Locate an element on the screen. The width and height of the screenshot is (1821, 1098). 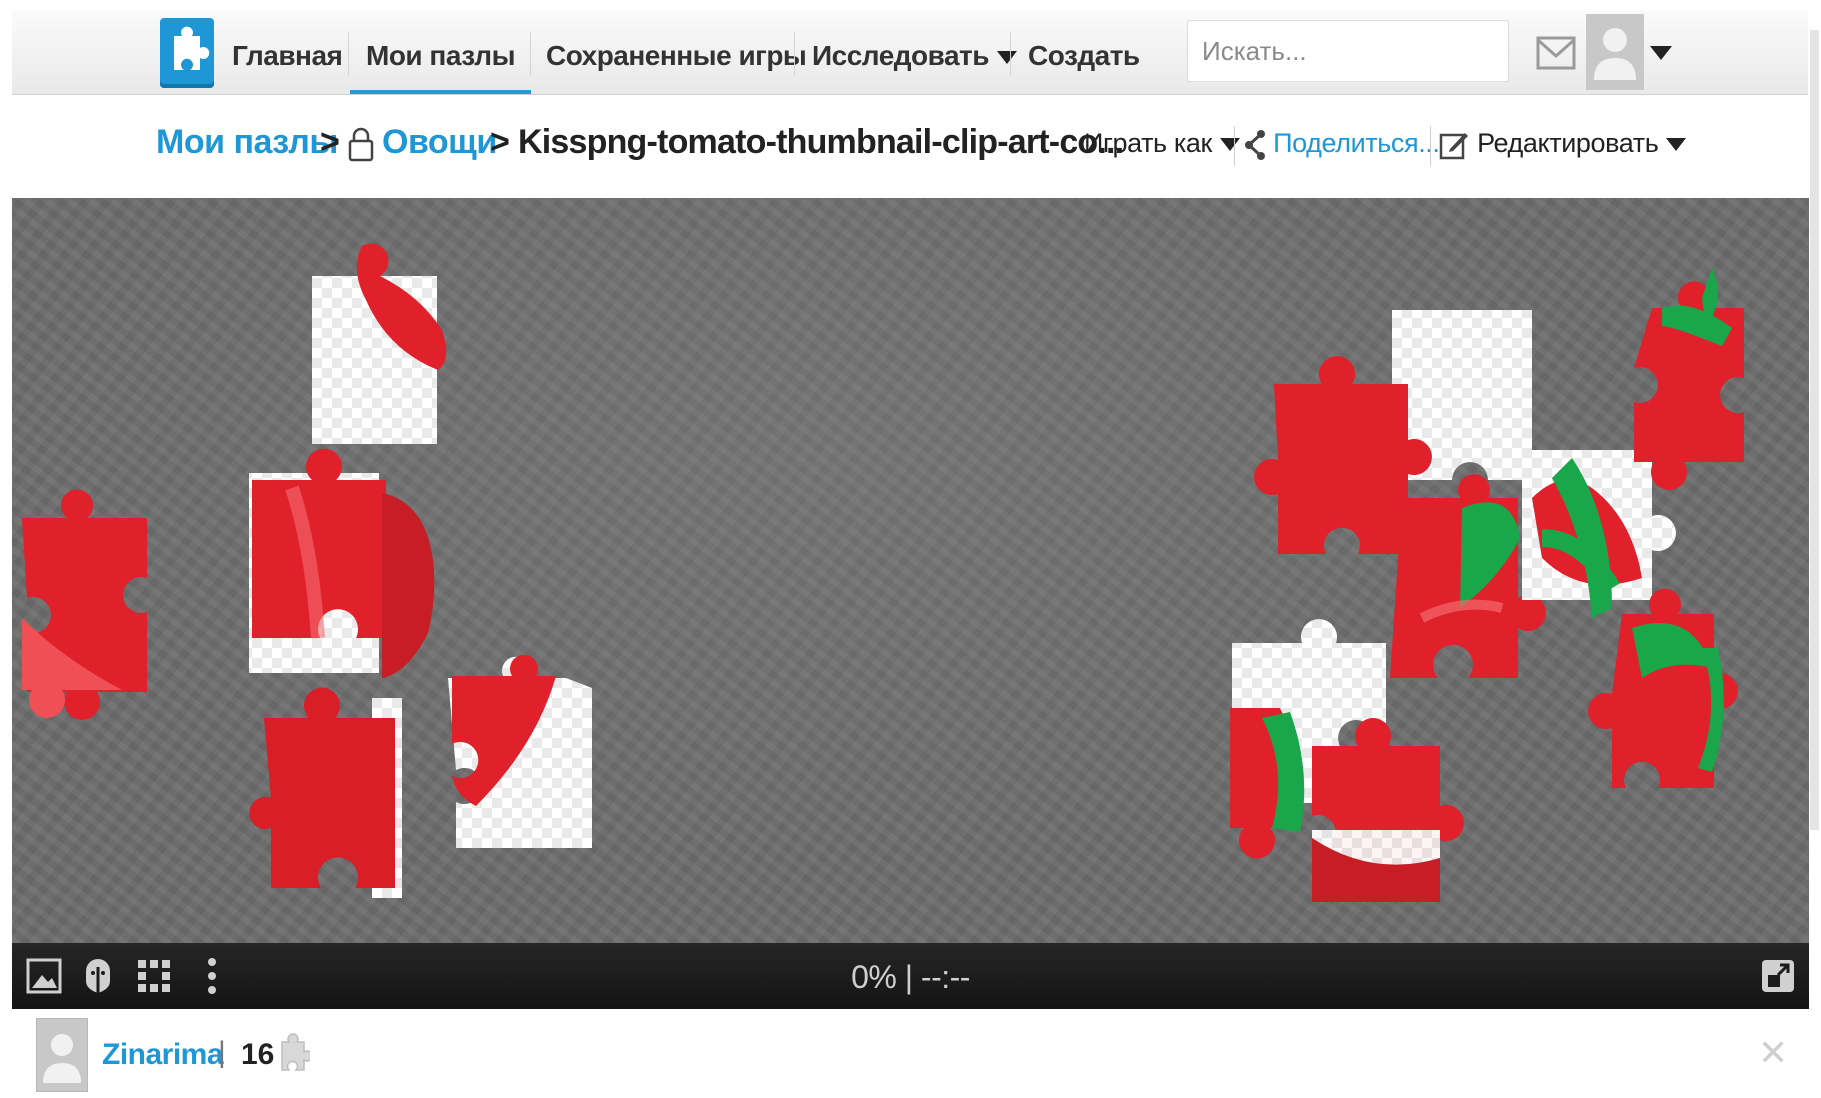
puzzle-piece-icon is located at coordinates (295, 1052).